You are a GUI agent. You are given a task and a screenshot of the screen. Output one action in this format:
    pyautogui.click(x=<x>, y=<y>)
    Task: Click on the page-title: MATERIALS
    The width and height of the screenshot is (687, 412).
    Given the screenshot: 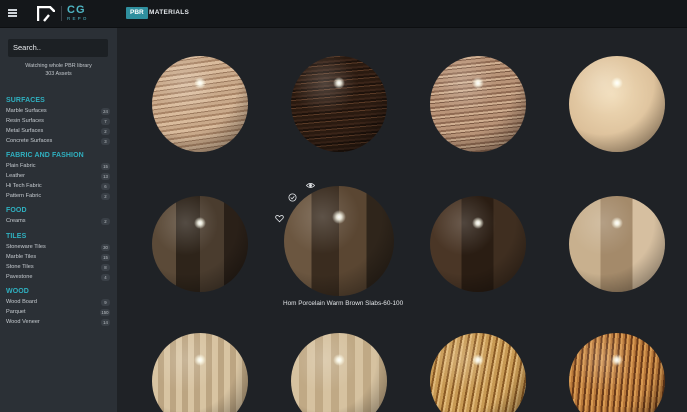 What is the action you would take?
    pyautogui.click(x=169, y=12)
    